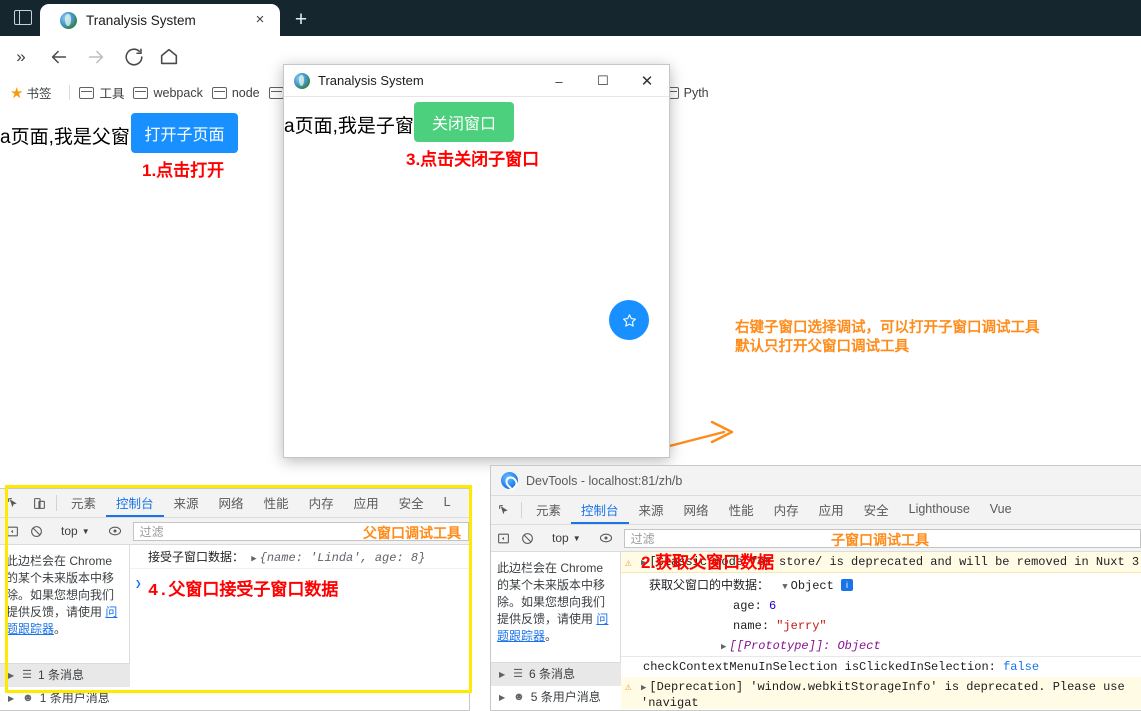  Describe the element at coordinates (366, 503) in the screenshot. I see `devtools-parent-tab-应用: 应用` at that location.